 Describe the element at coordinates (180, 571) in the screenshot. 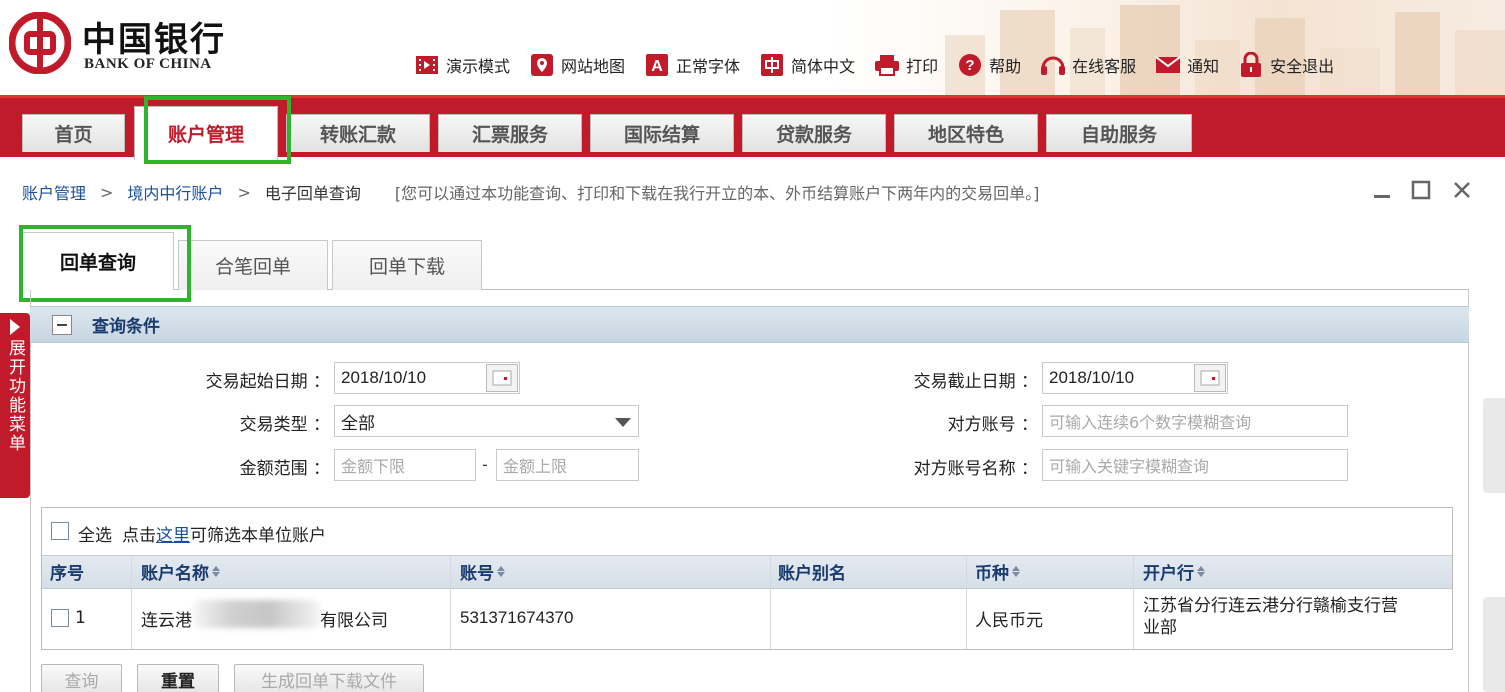

I see `col-header-name: 账户名称` at that location.